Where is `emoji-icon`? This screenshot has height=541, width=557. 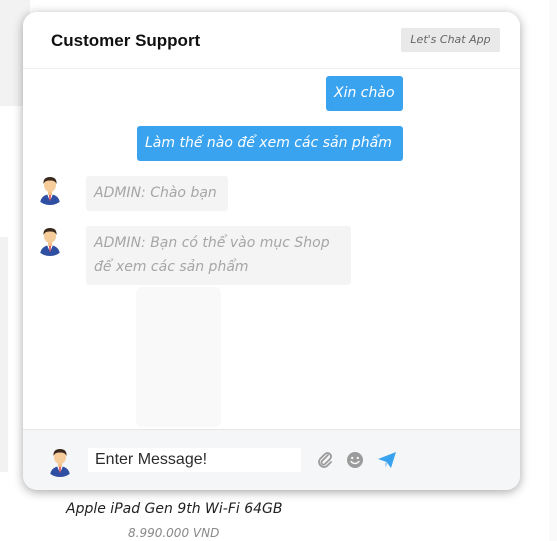 emoji-icon is located at coordinates (355, 460).